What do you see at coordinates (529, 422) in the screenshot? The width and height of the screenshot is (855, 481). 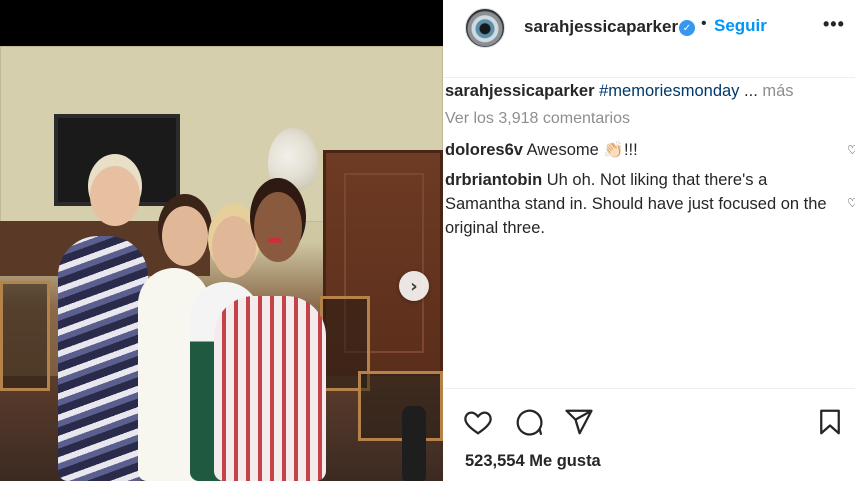 I see `comment-icon` at bounding box center [529, 422].